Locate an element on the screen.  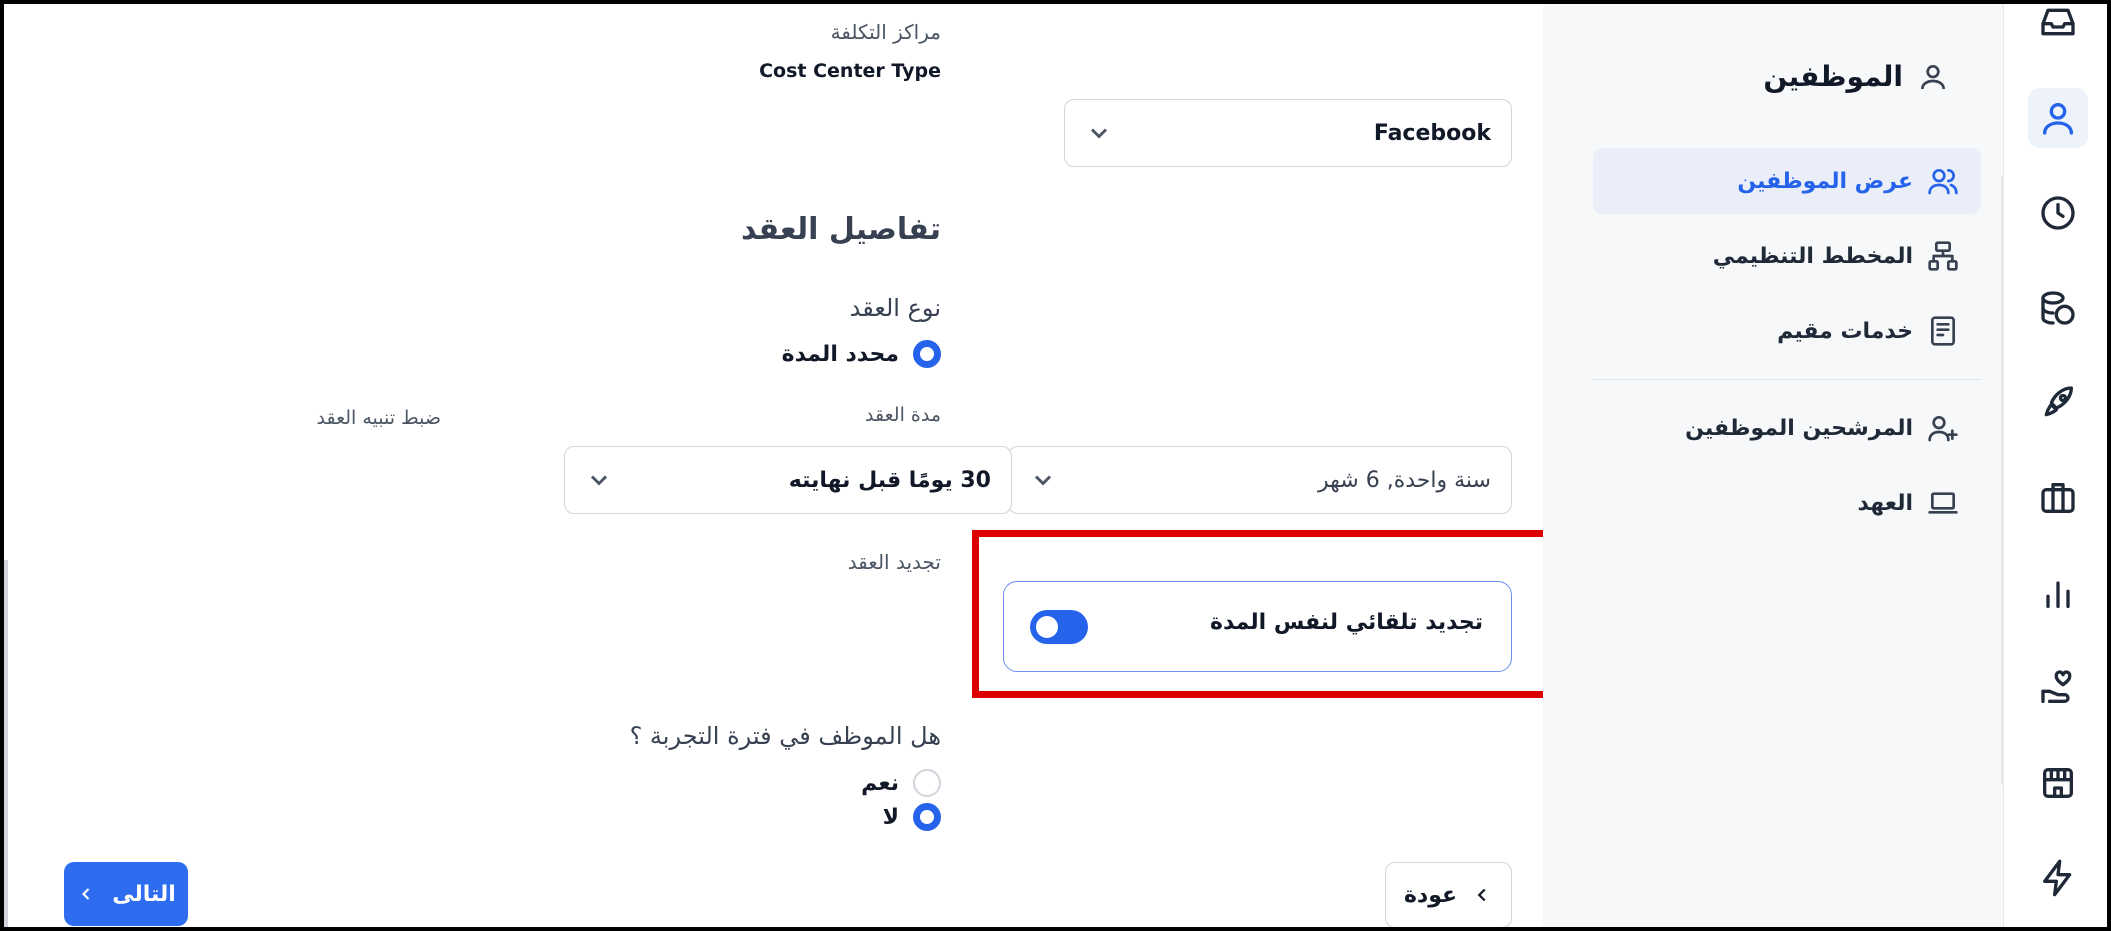
inbox-icon is located at coordinates (2058, 22).